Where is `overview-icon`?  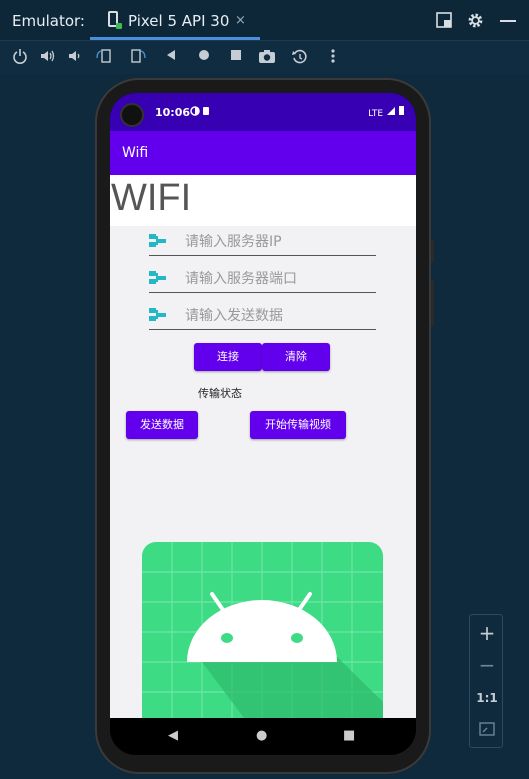
overview-icon is located at coordinates (236, 57).